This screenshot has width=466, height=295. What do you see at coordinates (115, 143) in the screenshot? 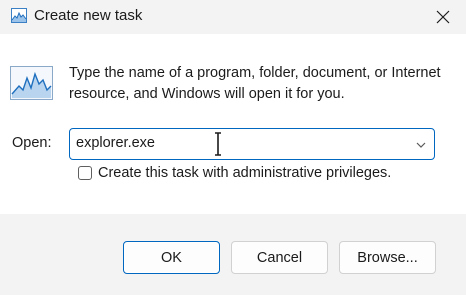
I see `open-input: explorer.exe` at bounding box center [115, 143].